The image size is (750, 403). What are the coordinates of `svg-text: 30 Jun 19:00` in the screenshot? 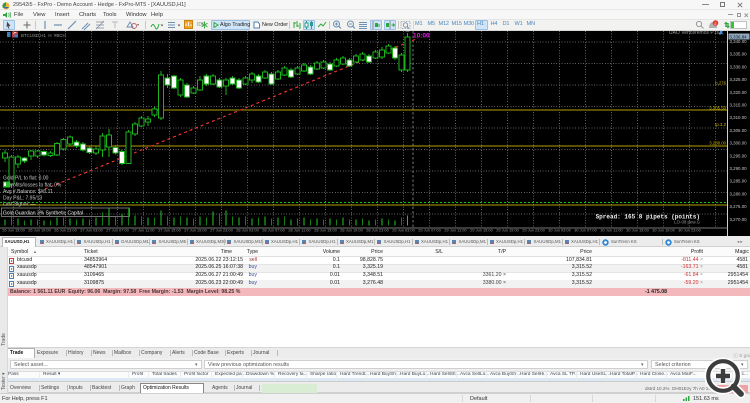 It's located at (663, 230).